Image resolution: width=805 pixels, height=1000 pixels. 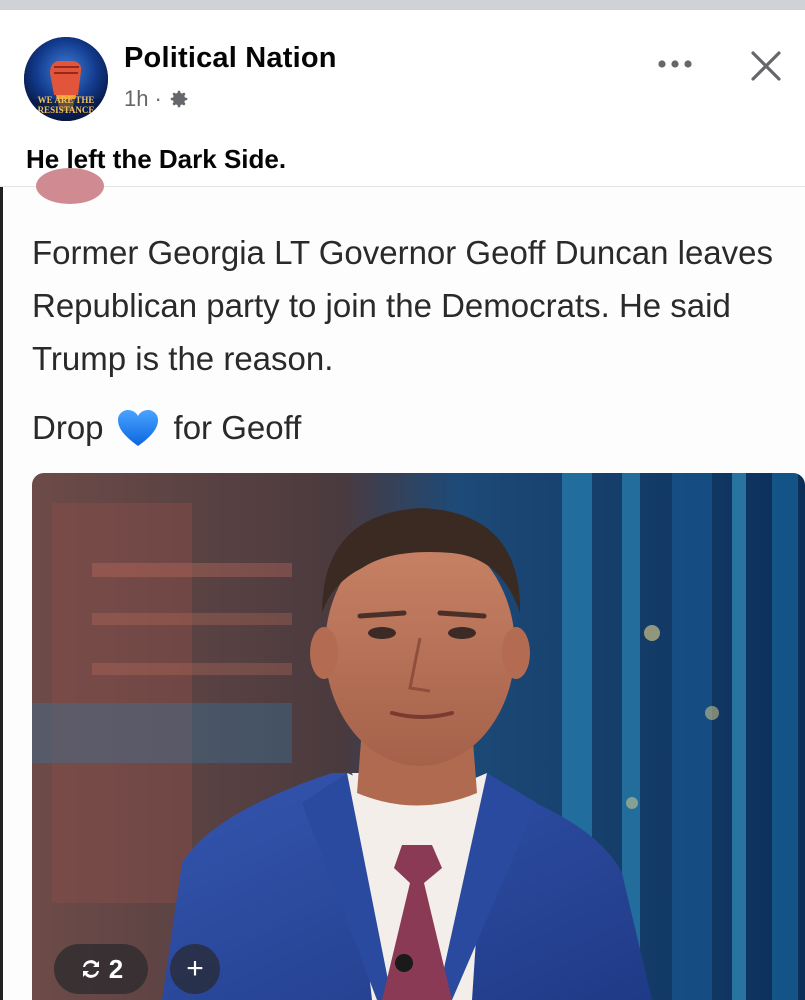 What do you see at coordinates (90, 969) in the screenshot?
I see `repost-icon` at bounding box center [90, 969].